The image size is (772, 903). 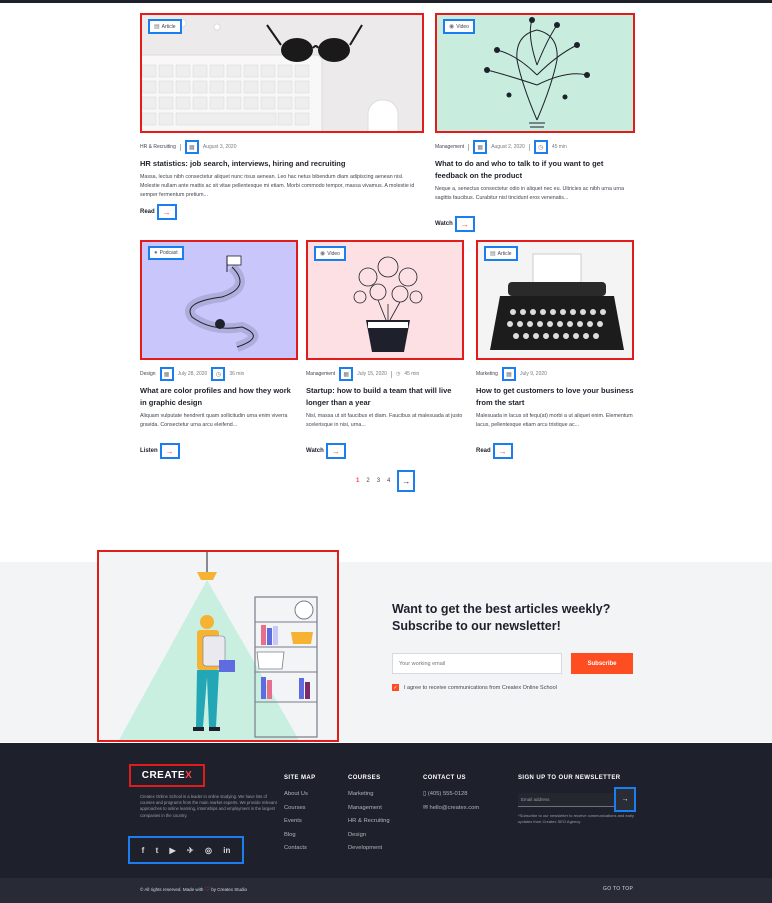 What do you see at coordinates (357, 481) in the screenshot?
I see `page-link-current: 1` at bounding box center [357, 481].